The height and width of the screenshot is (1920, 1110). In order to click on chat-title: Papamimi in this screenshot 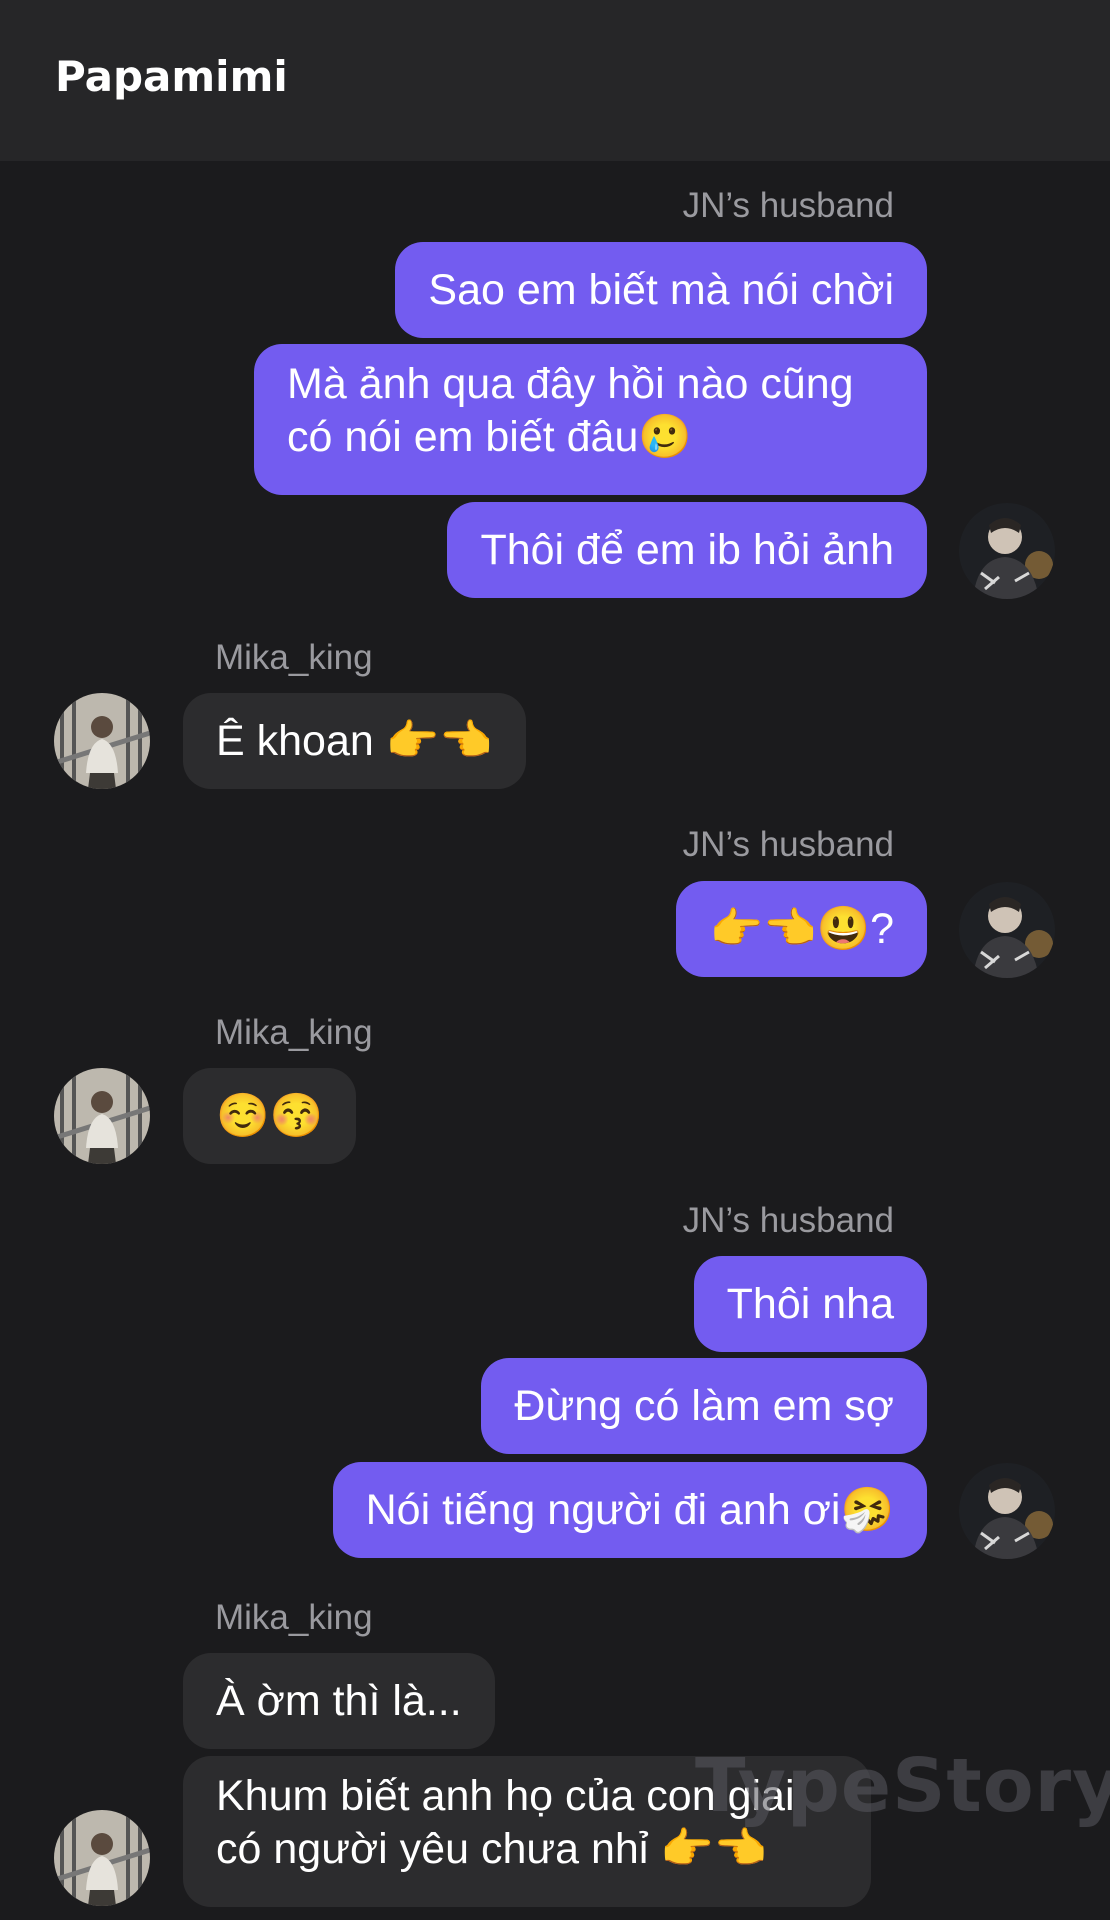, I will do `click(171, 76)`.